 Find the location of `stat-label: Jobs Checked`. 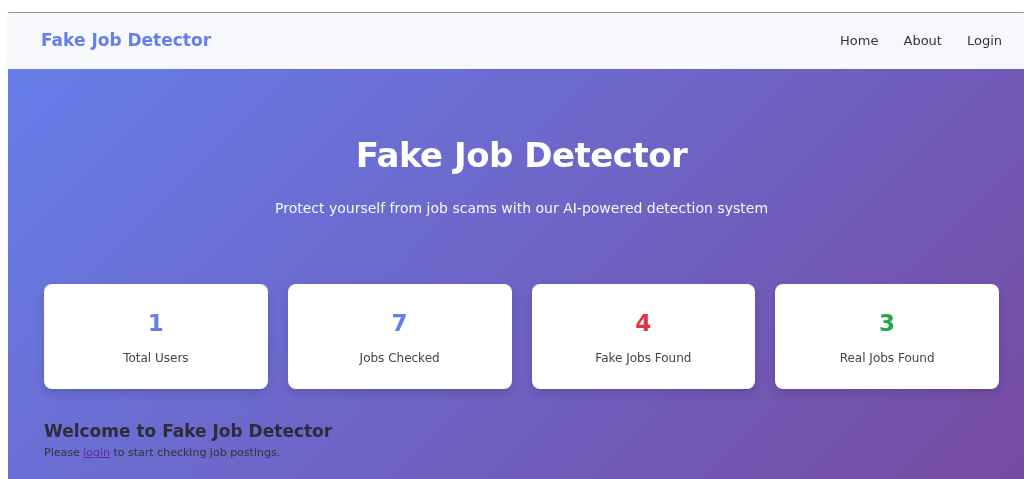

stat-label: Jobs Checked is located at coordinates (399, 358).